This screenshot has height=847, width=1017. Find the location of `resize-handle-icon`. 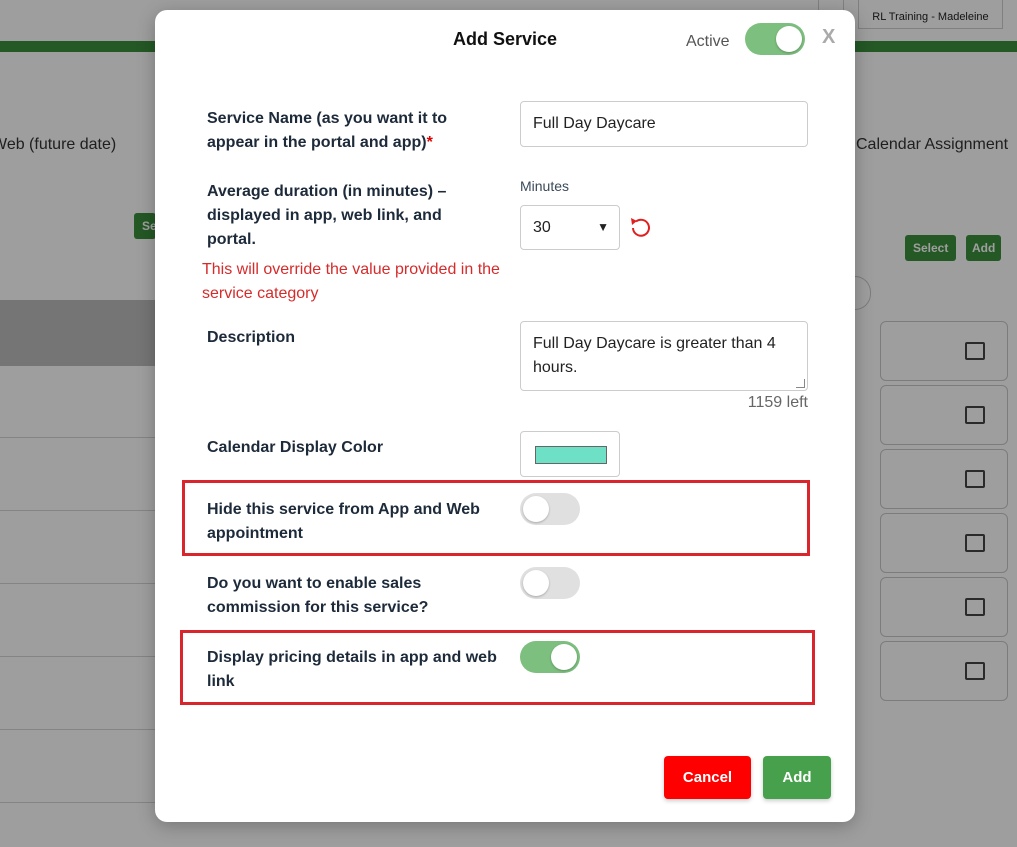

resize-handle-icon is located at coordinates (800, 383).